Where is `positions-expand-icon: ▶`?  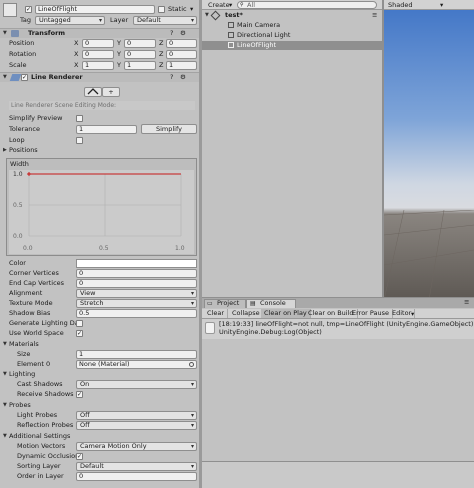
positions-expand-icon: ▶ is located at coordinates (5, 150).